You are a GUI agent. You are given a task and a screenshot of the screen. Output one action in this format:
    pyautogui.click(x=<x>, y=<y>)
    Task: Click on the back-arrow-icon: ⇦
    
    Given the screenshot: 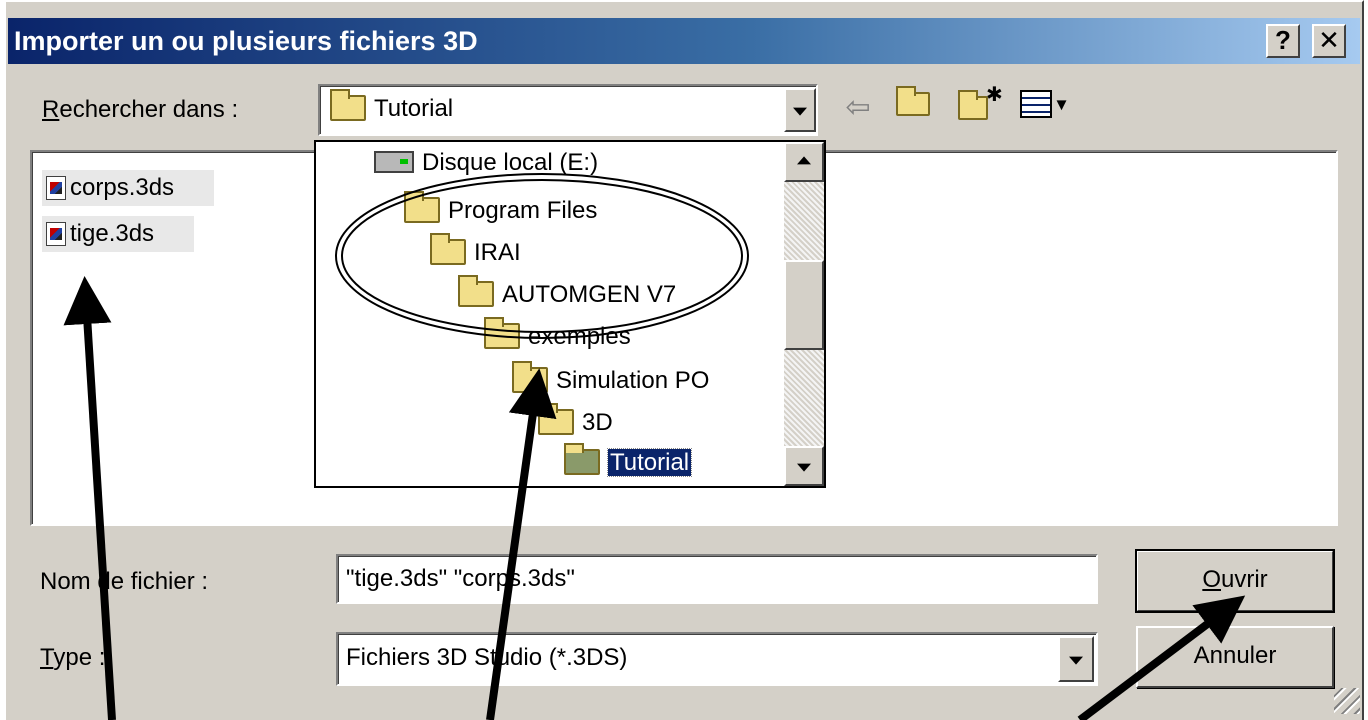 What is the action you would take?
    pyautogui.click(x=858, y=107)
    